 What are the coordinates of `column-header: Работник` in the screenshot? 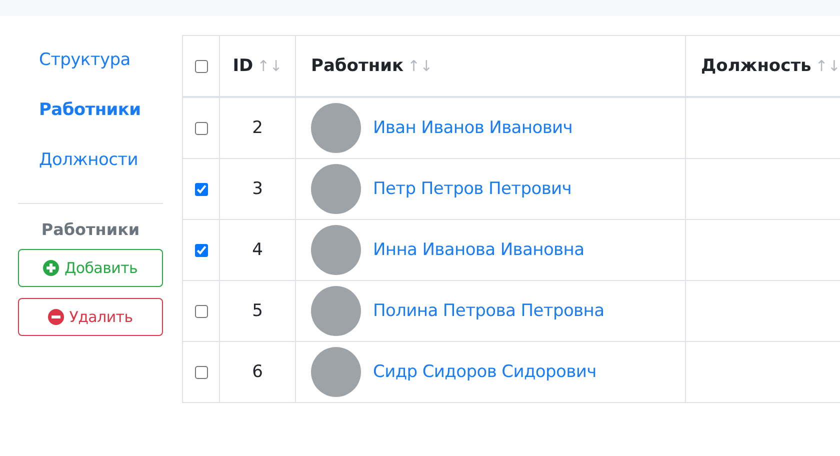 It's located at (357, 66).